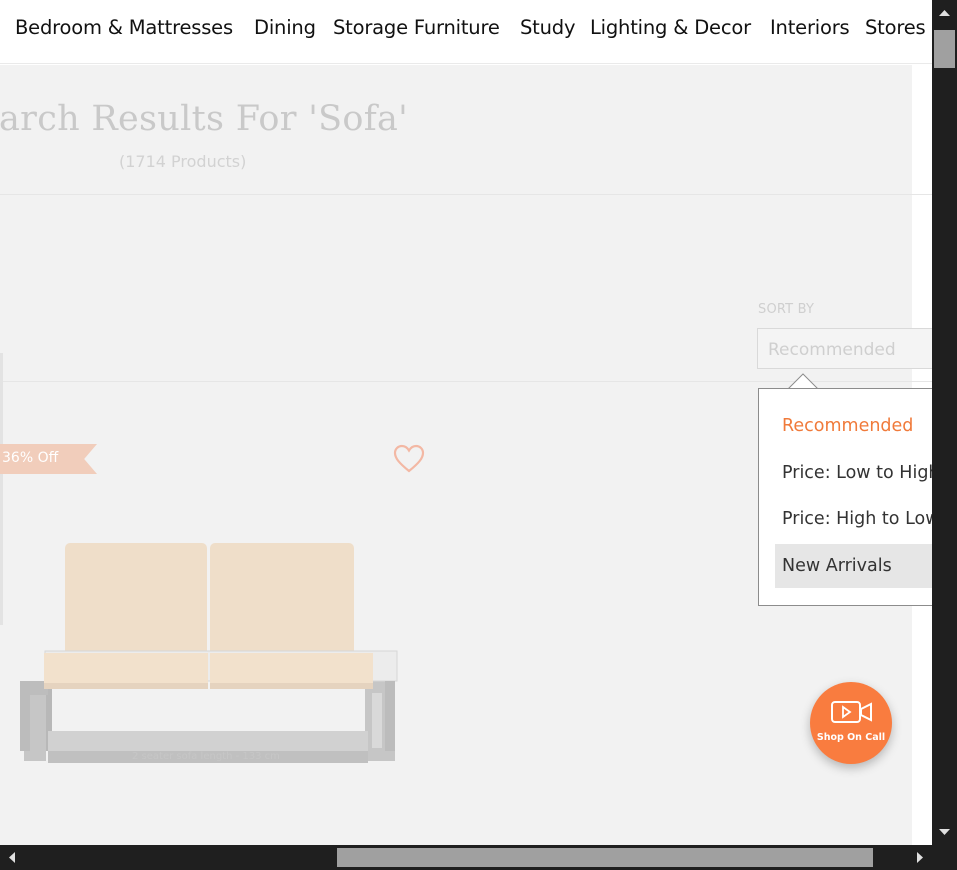 The width and height of the screenshot is (957, 870). Describe the element at coordinates (866, 519) in the screenshot. I see `sort-option-price-high-low: Price: High to Low` at that location.